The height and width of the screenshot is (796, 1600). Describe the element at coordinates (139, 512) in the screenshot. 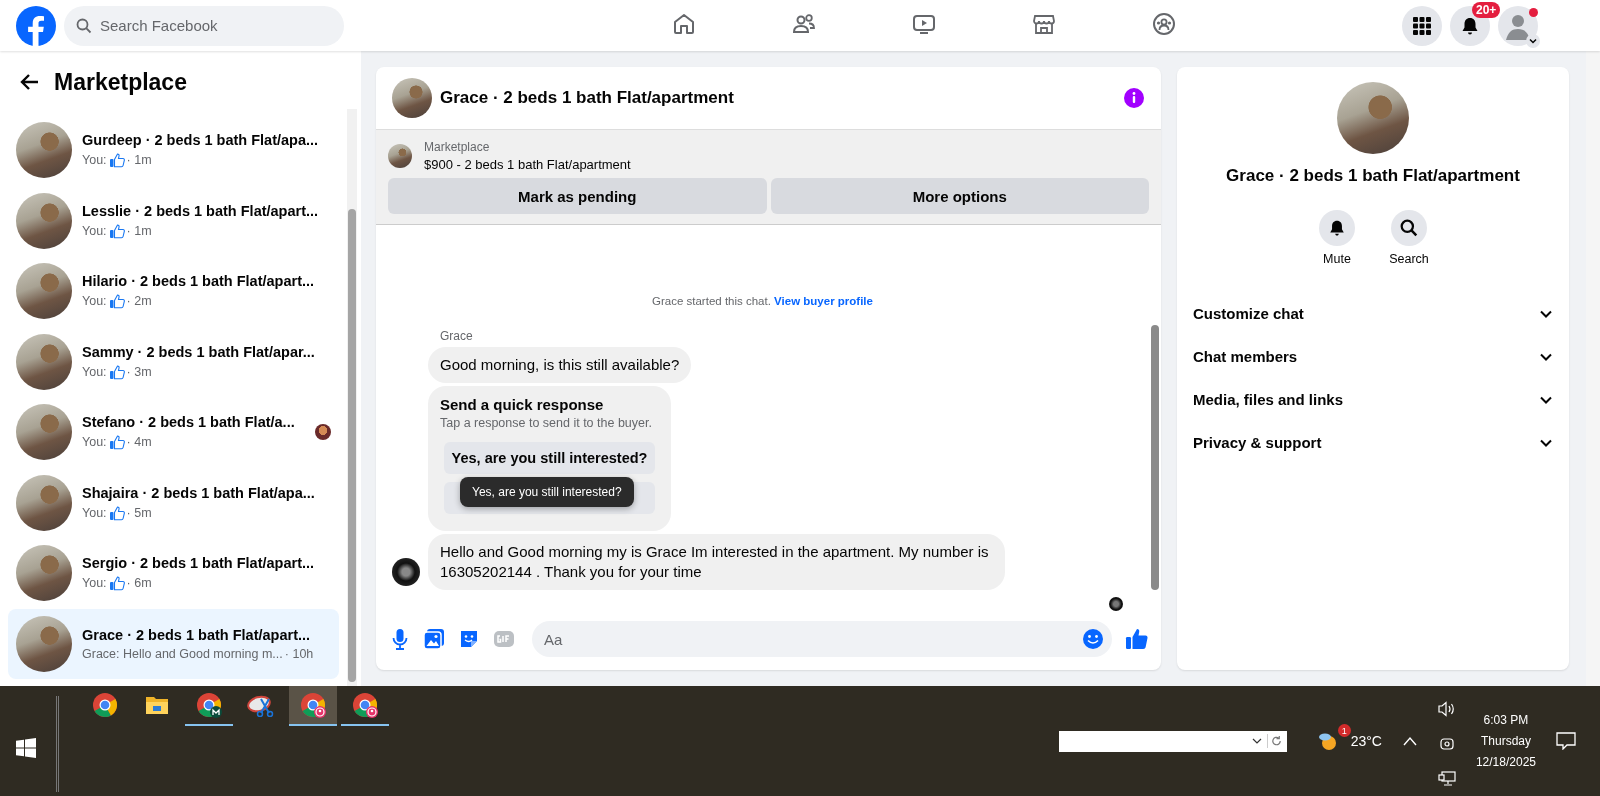

I see `message-time: · 5m` at that location.